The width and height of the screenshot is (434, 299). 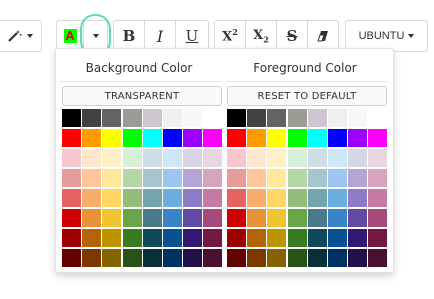 What do you see at coordinates (142, 96) in the screenshot?
I see `transparent-button: TRANSPARENT` at bounding box center [142, 96].